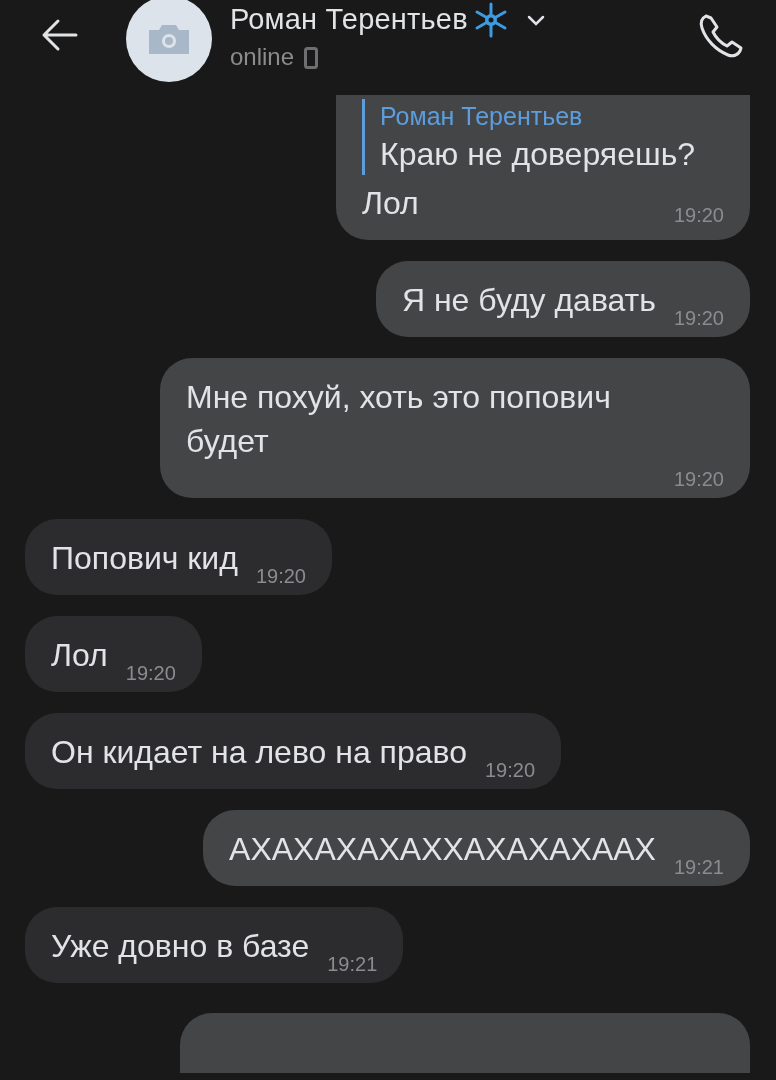  I want to click on message-text: Он кидает на лево на право, so click(259, 752).